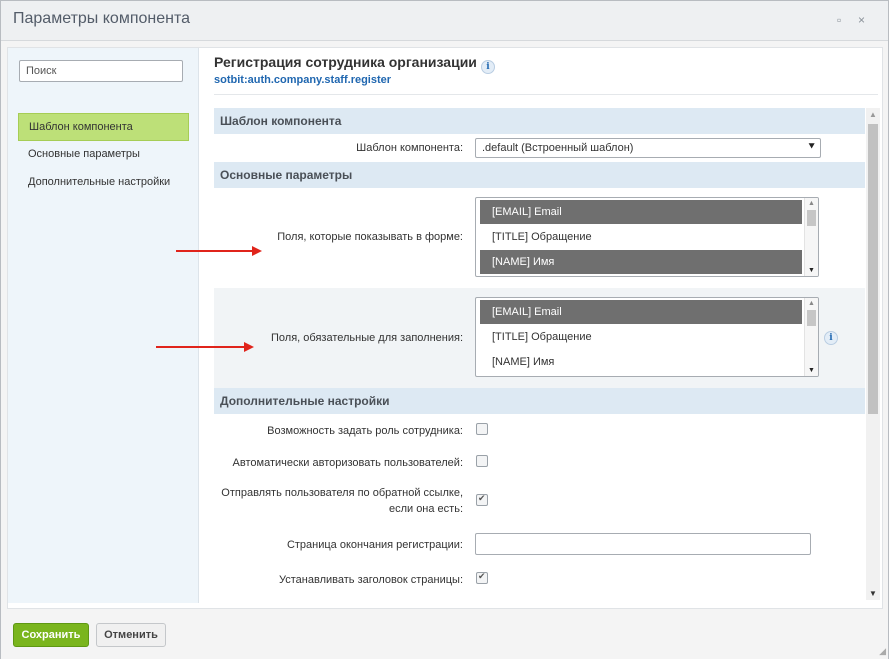 This screenshot has height=659, width=889. I want to click on dialog-titlebar: Параметры компонента ▫ ×, so click(444, 21).